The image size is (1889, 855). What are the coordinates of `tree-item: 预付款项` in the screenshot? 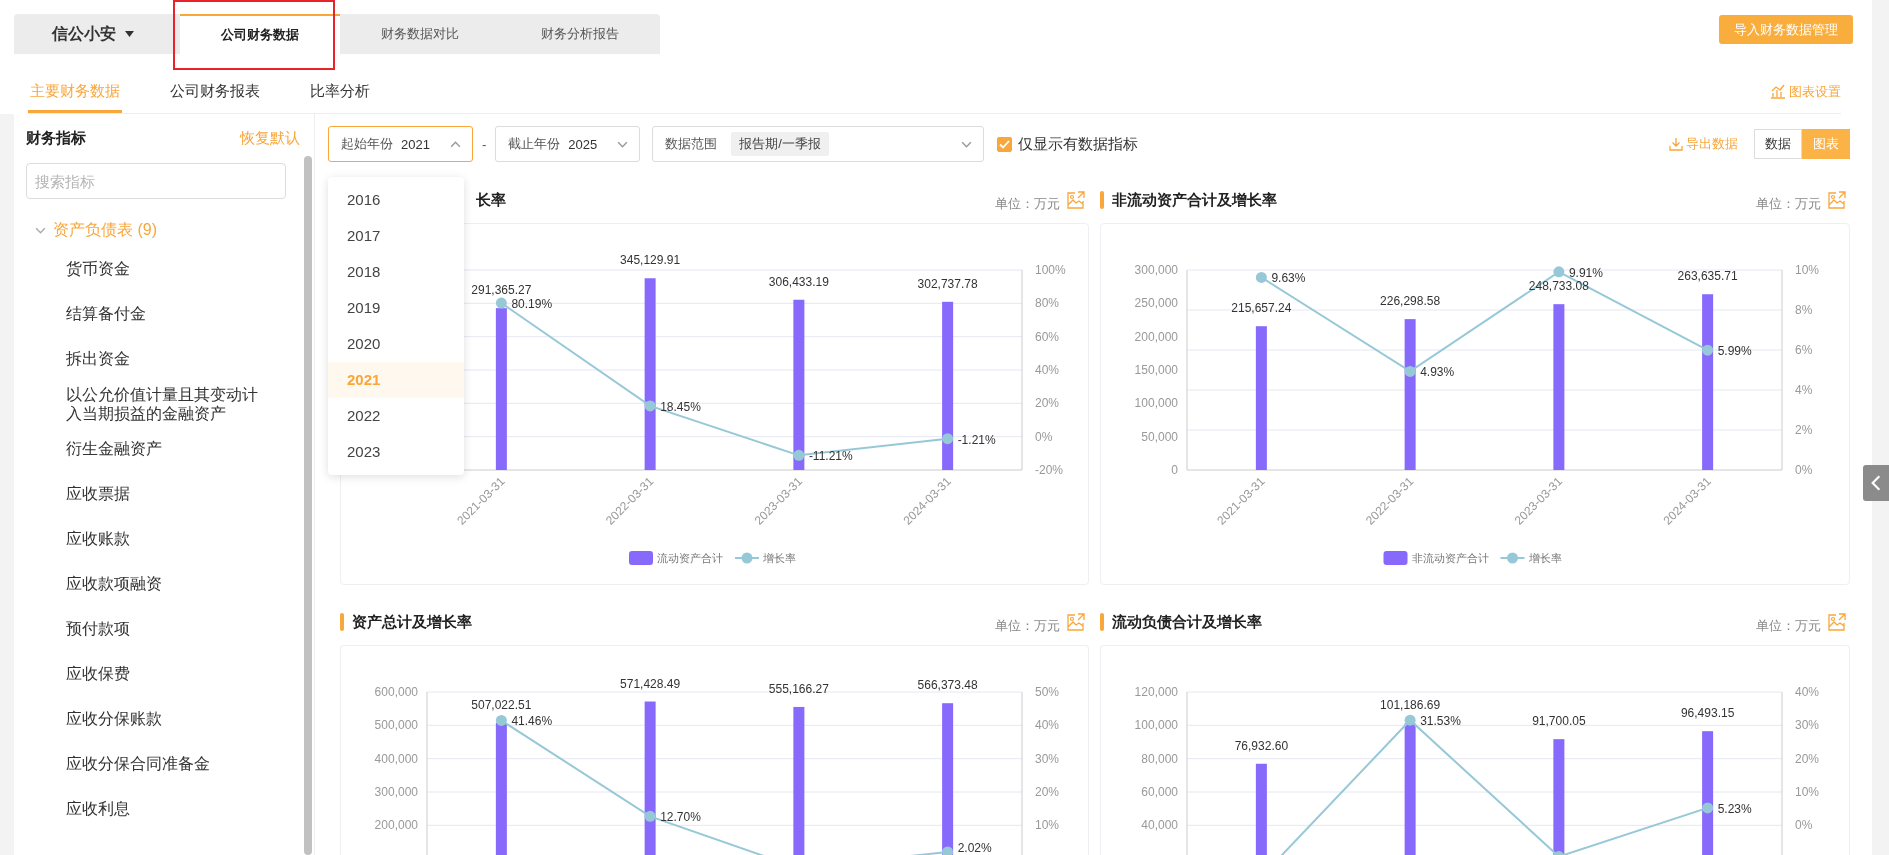 It's located at (146, 628).